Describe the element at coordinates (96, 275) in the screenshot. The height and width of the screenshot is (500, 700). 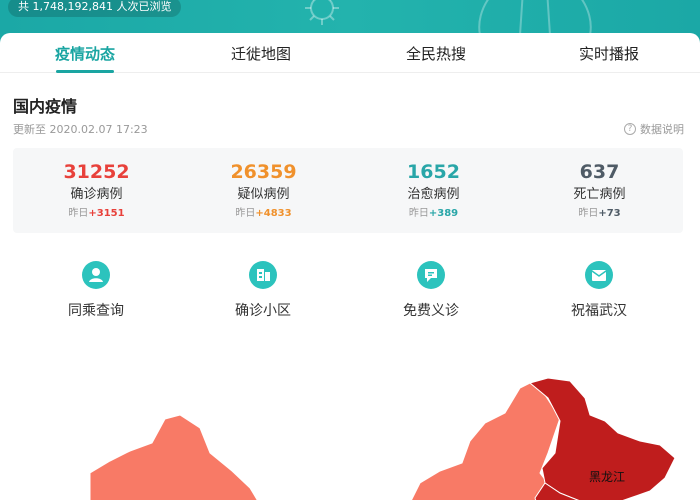
I see `person-icon` at that location.